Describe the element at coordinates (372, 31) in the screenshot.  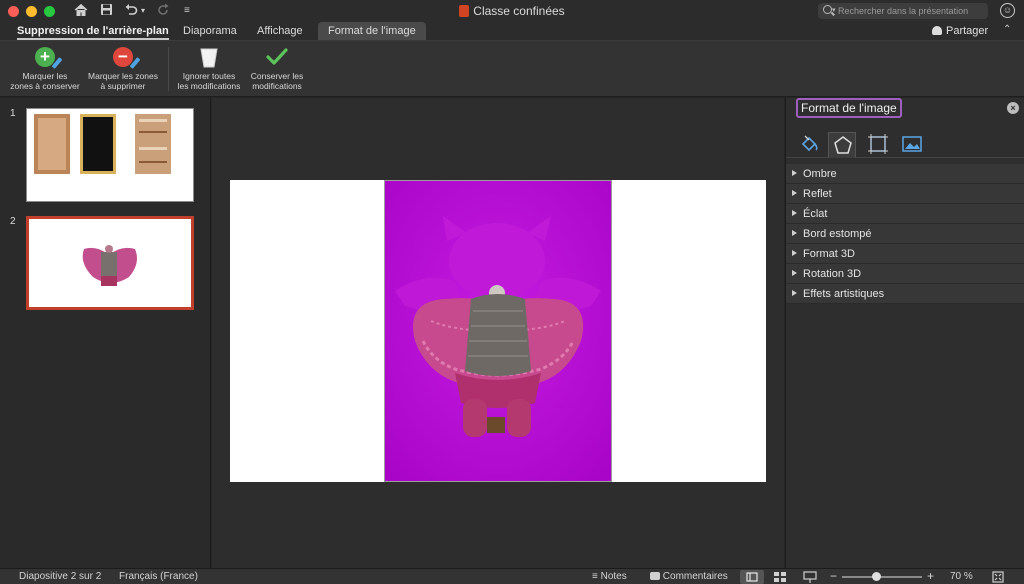
I see `tab-picture-format: Format de l'image` at that location.